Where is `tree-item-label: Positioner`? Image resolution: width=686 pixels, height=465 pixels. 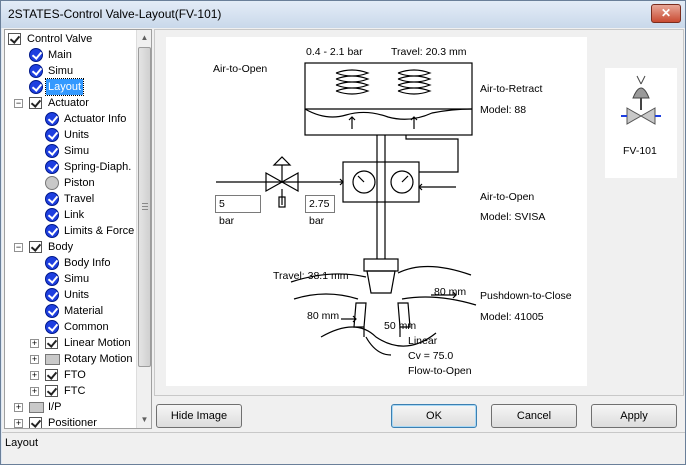
tree-item-label: Positioner is located at coordinates (72, 423).